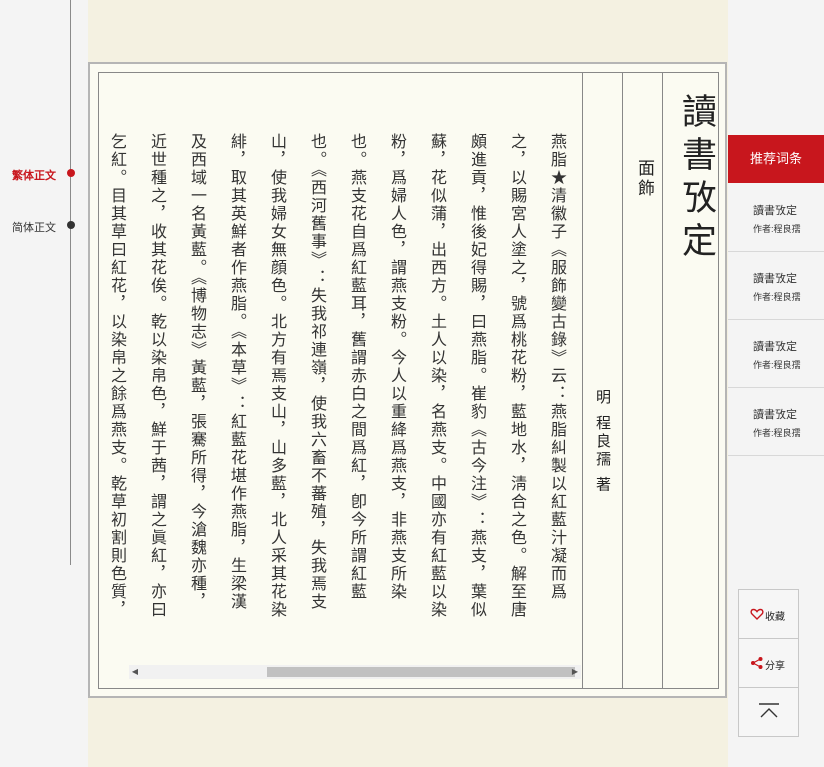  Describe the element at coordinates (135, 672) in the screenshot. I see `scroll-left-arrow-icon: ◀` at that location.